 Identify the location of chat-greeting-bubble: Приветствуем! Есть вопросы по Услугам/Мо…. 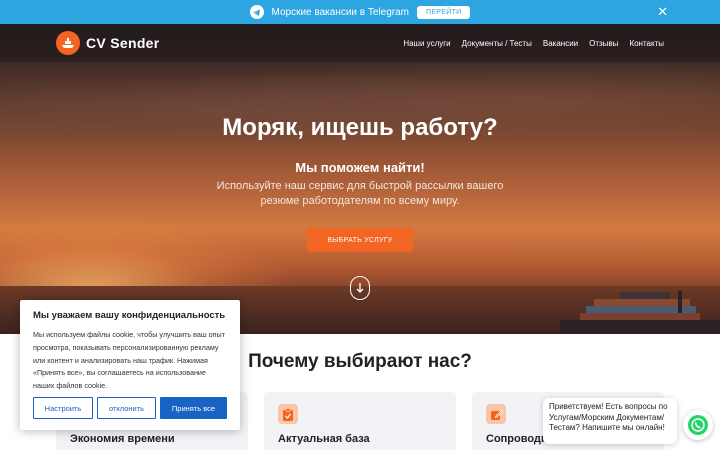
(610, 421).